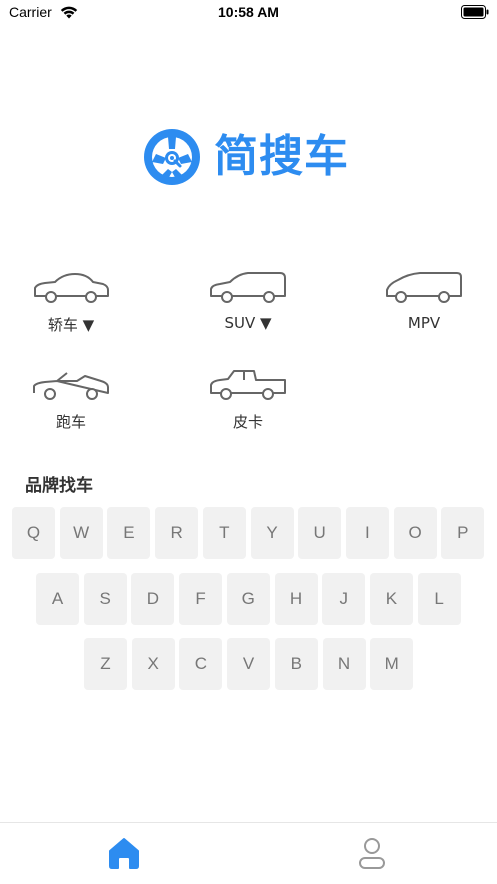 This screenshot has height=884, width=497. I want to click on key-x: X, so click(153, 664).